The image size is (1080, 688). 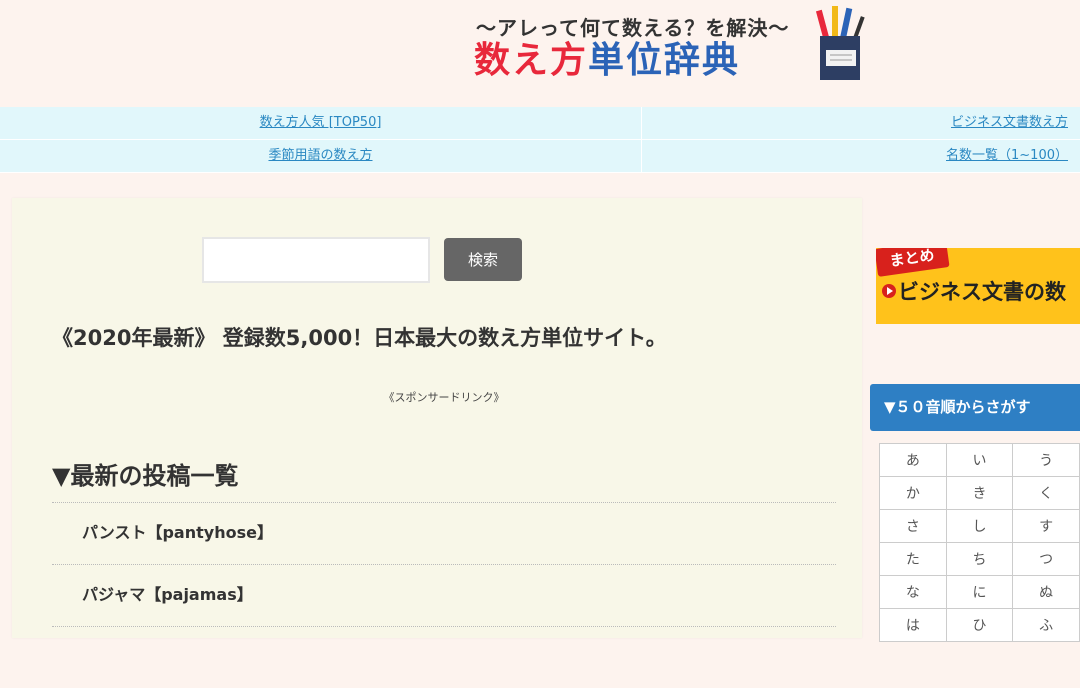 What do you see at coordinates (913, 460) in the screenshot?
I see `kana-link: あ` at bounding box center [913, 460].